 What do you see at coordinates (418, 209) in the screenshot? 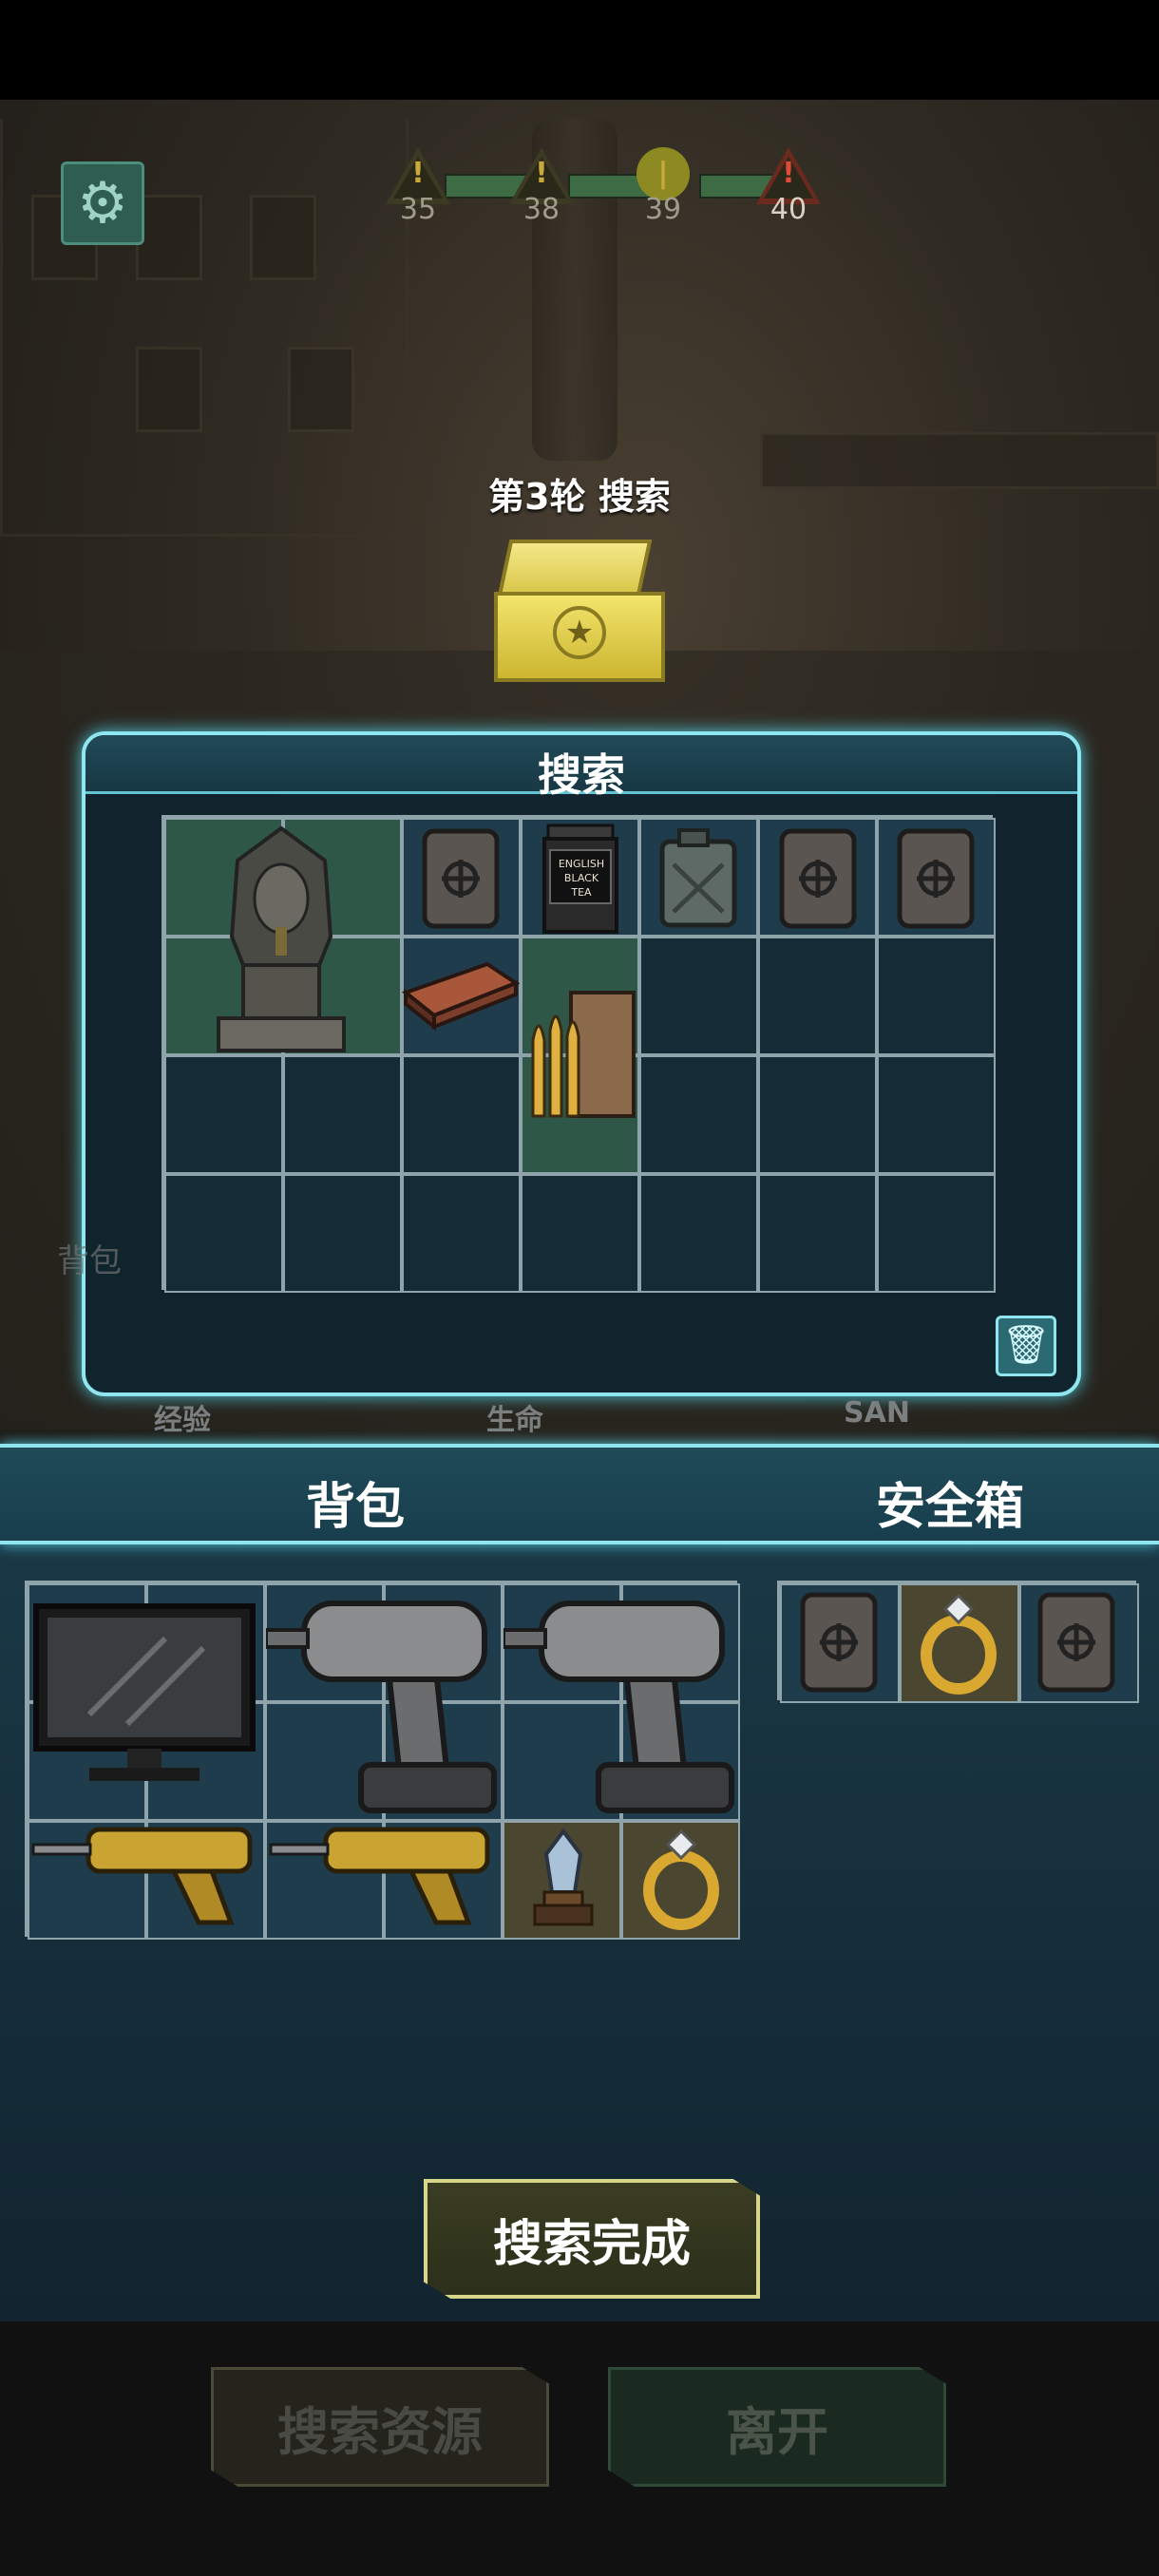
I see `threat-level: 35` at bounding box center [418, 209].